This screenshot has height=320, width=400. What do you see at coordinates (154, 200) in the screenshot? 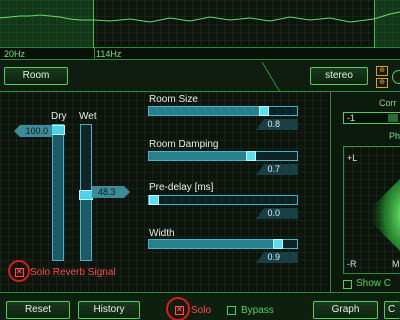
I see `pre-delay-thumb` at bounding box center [154, 200].